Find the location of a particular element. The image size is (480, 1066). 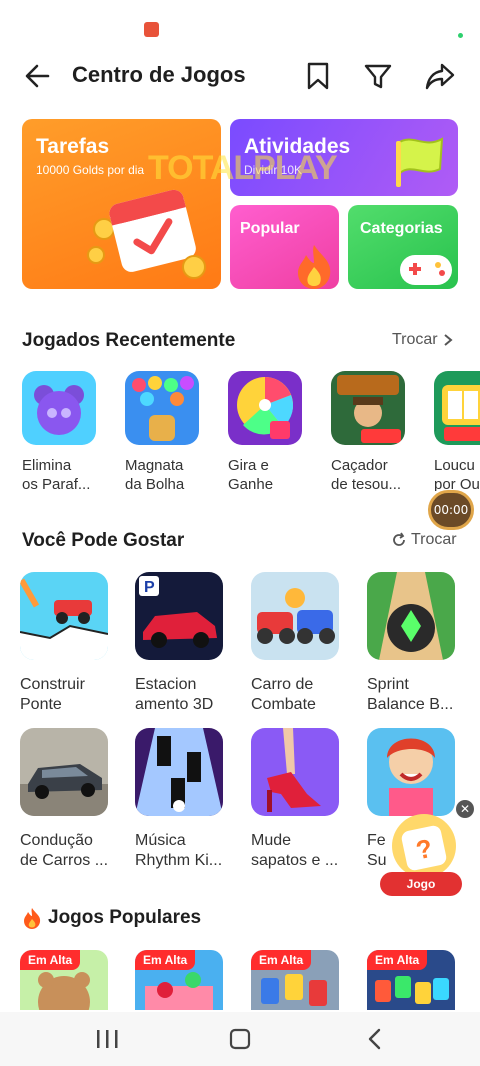

game-thumb-screw-icon is located at coordinates (59, 408).